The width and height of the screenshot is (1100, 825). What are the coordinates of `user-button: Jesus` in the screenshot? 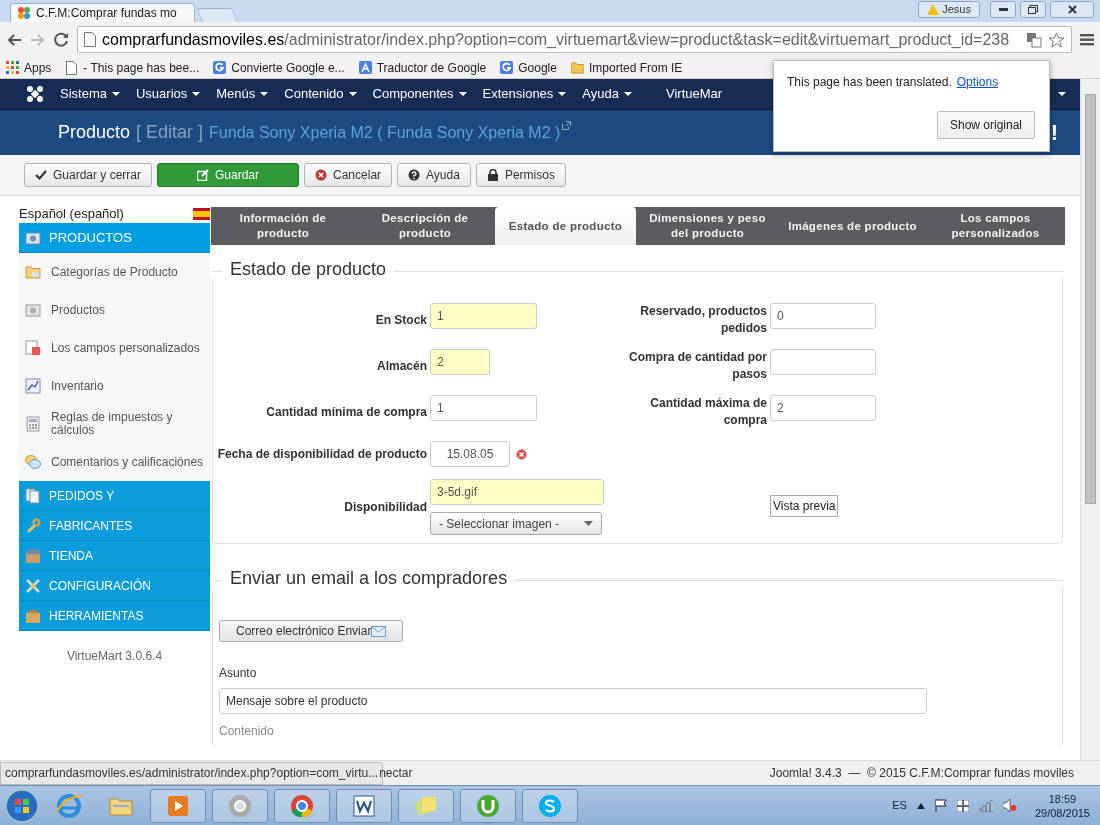 It's located at (949, 9).